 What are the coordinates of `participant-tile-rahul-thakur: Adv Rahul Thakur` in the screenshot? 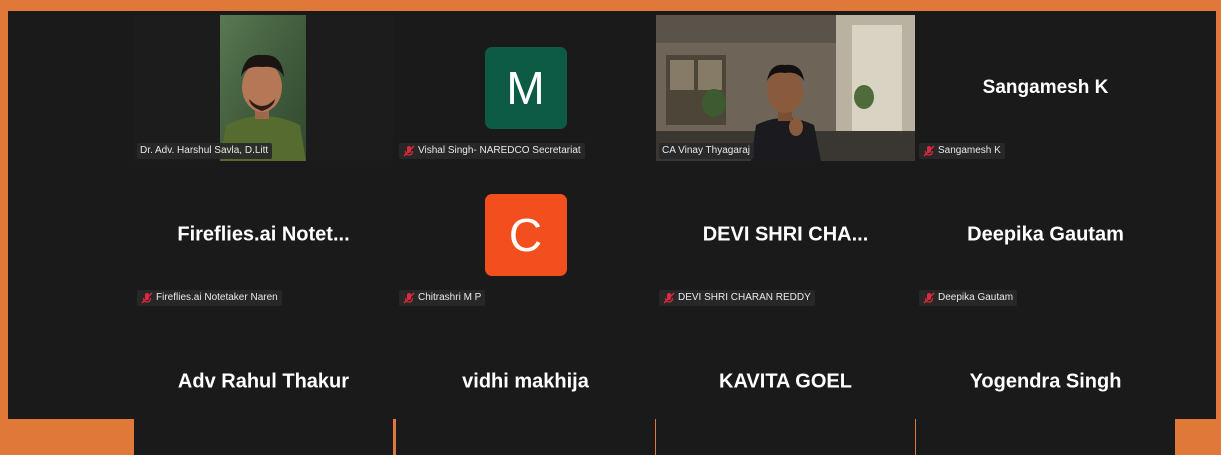 It's located at (263, 382).